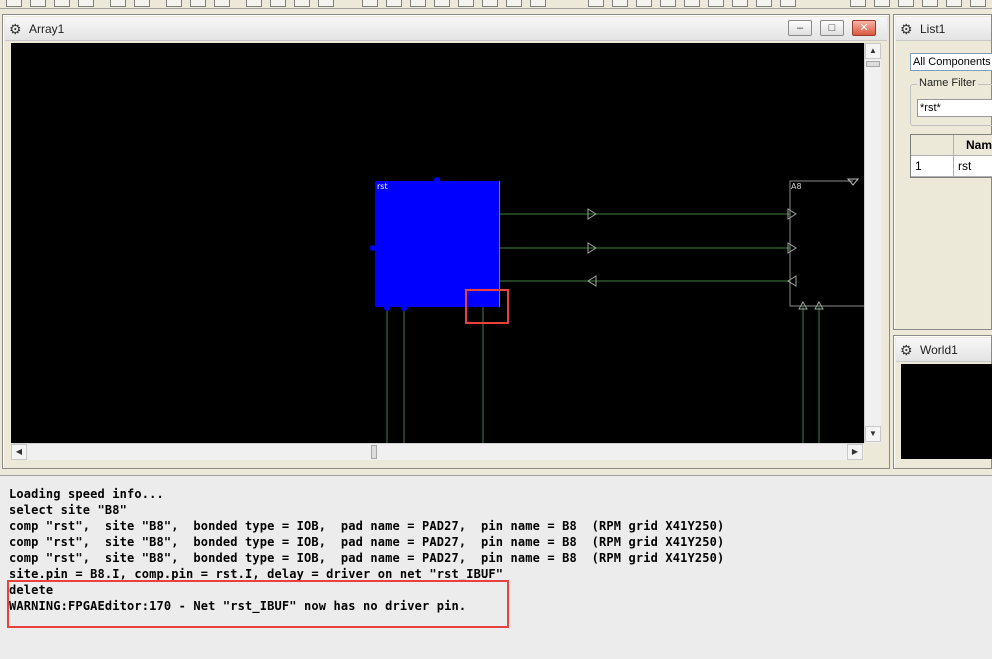  I want to click on main-toolbar, so click(496, 4).